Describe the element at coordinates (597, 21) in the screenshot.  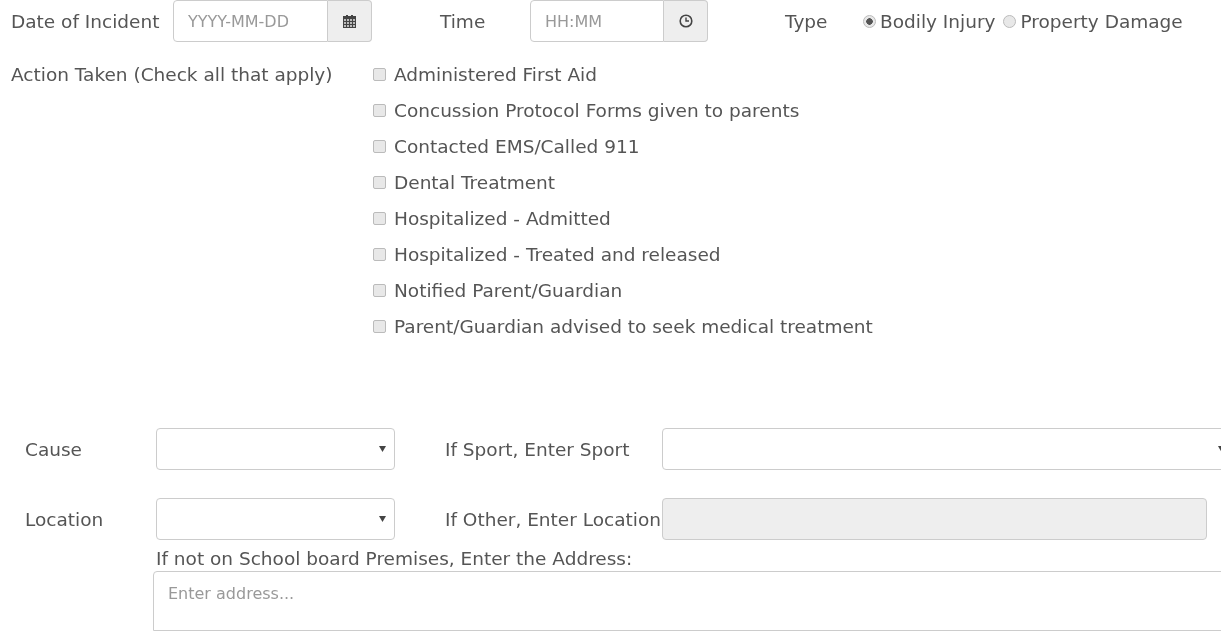
I see `time-input: HH:MM` at that location.